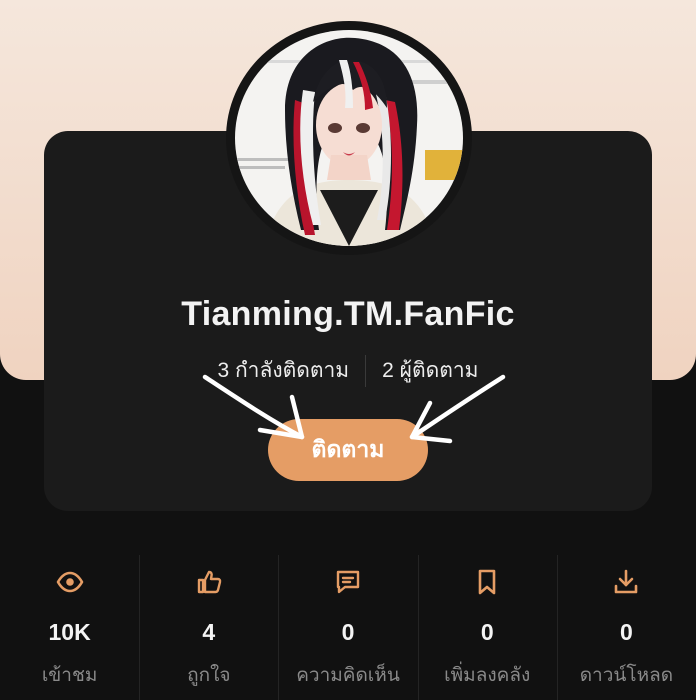  Describe the element at coordinates (209, 632) in the screenshot. I see `metric-value: 4` at that location.